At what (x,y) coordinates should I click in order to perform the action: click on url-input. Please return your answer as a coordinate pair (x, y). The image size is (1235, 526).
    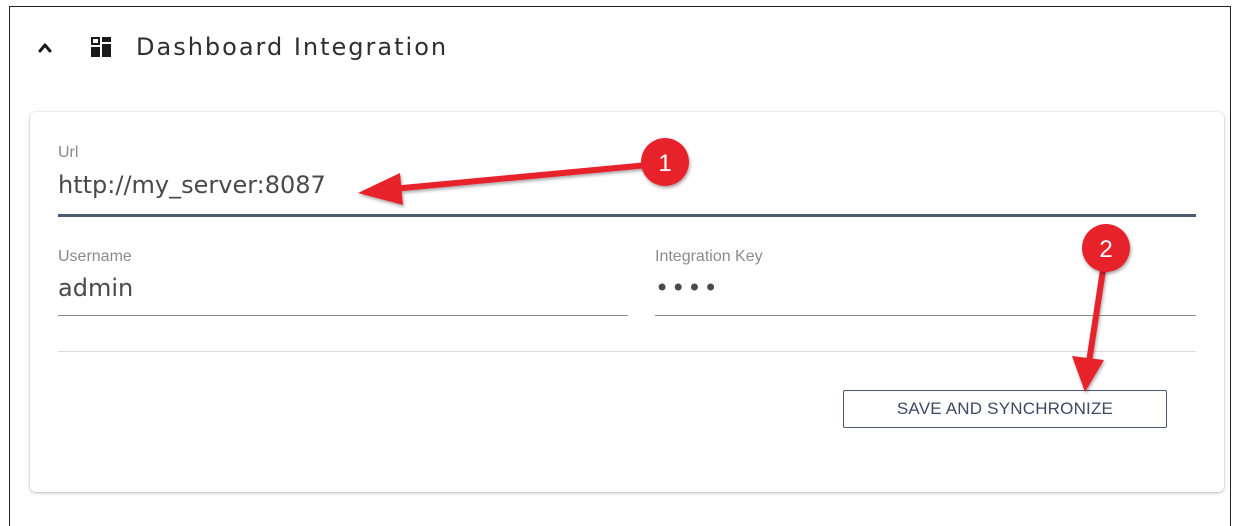
    Looking at the image, I should click on (627, 185).